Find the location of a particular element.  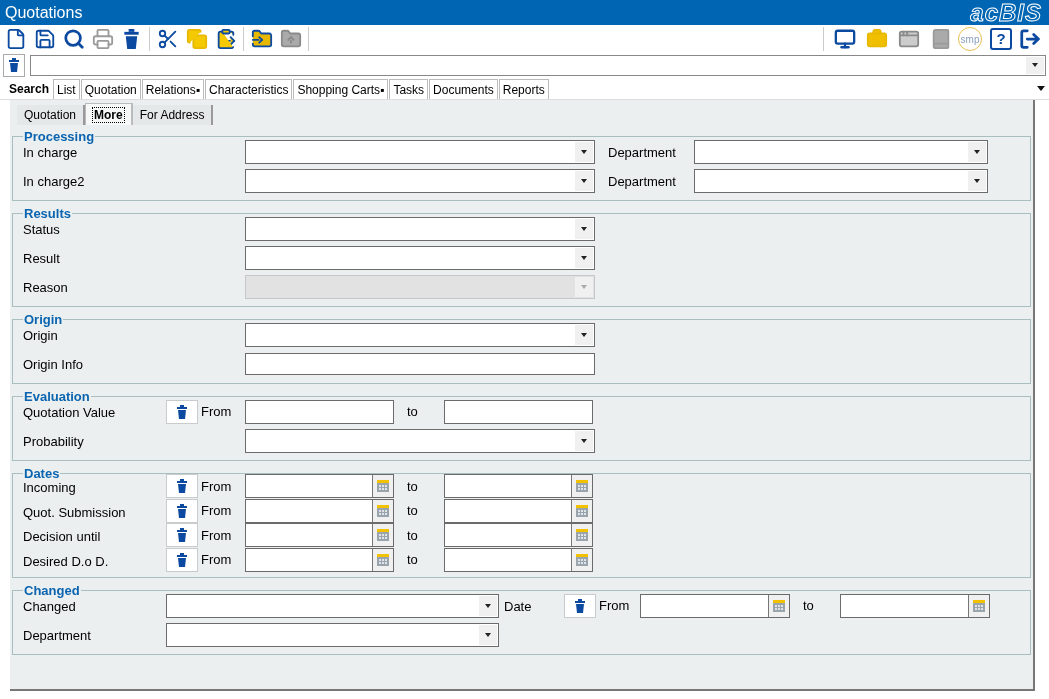

help-button: ? is located at coordinates (1001, 39).